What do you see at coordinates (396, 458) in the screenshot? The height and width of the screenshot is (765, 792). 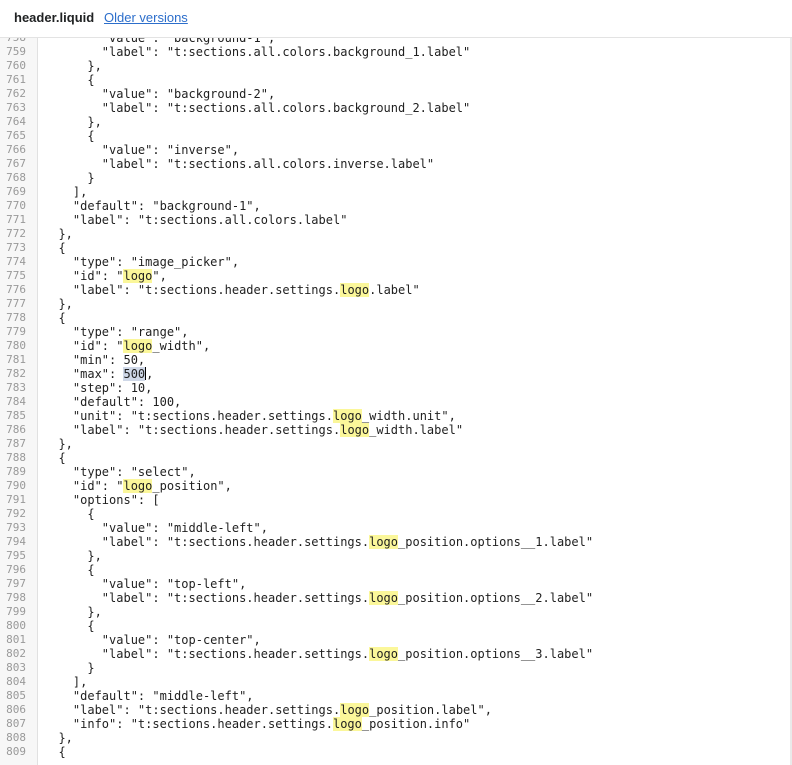 I see `code-line: 788 {` at bounding box center [396, 458].